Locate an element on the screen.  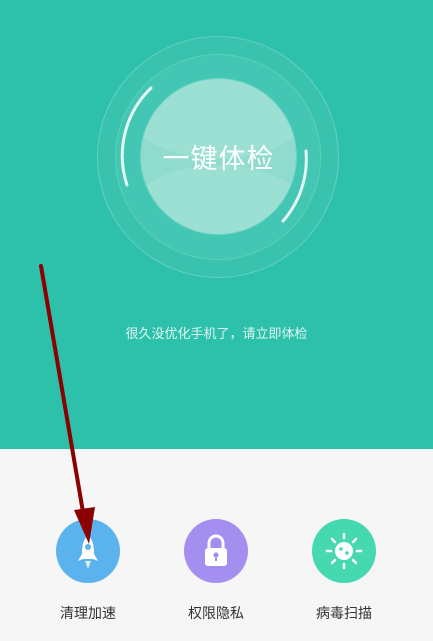
tool-label: 权限隐私 is located at coordinates (216, 614).